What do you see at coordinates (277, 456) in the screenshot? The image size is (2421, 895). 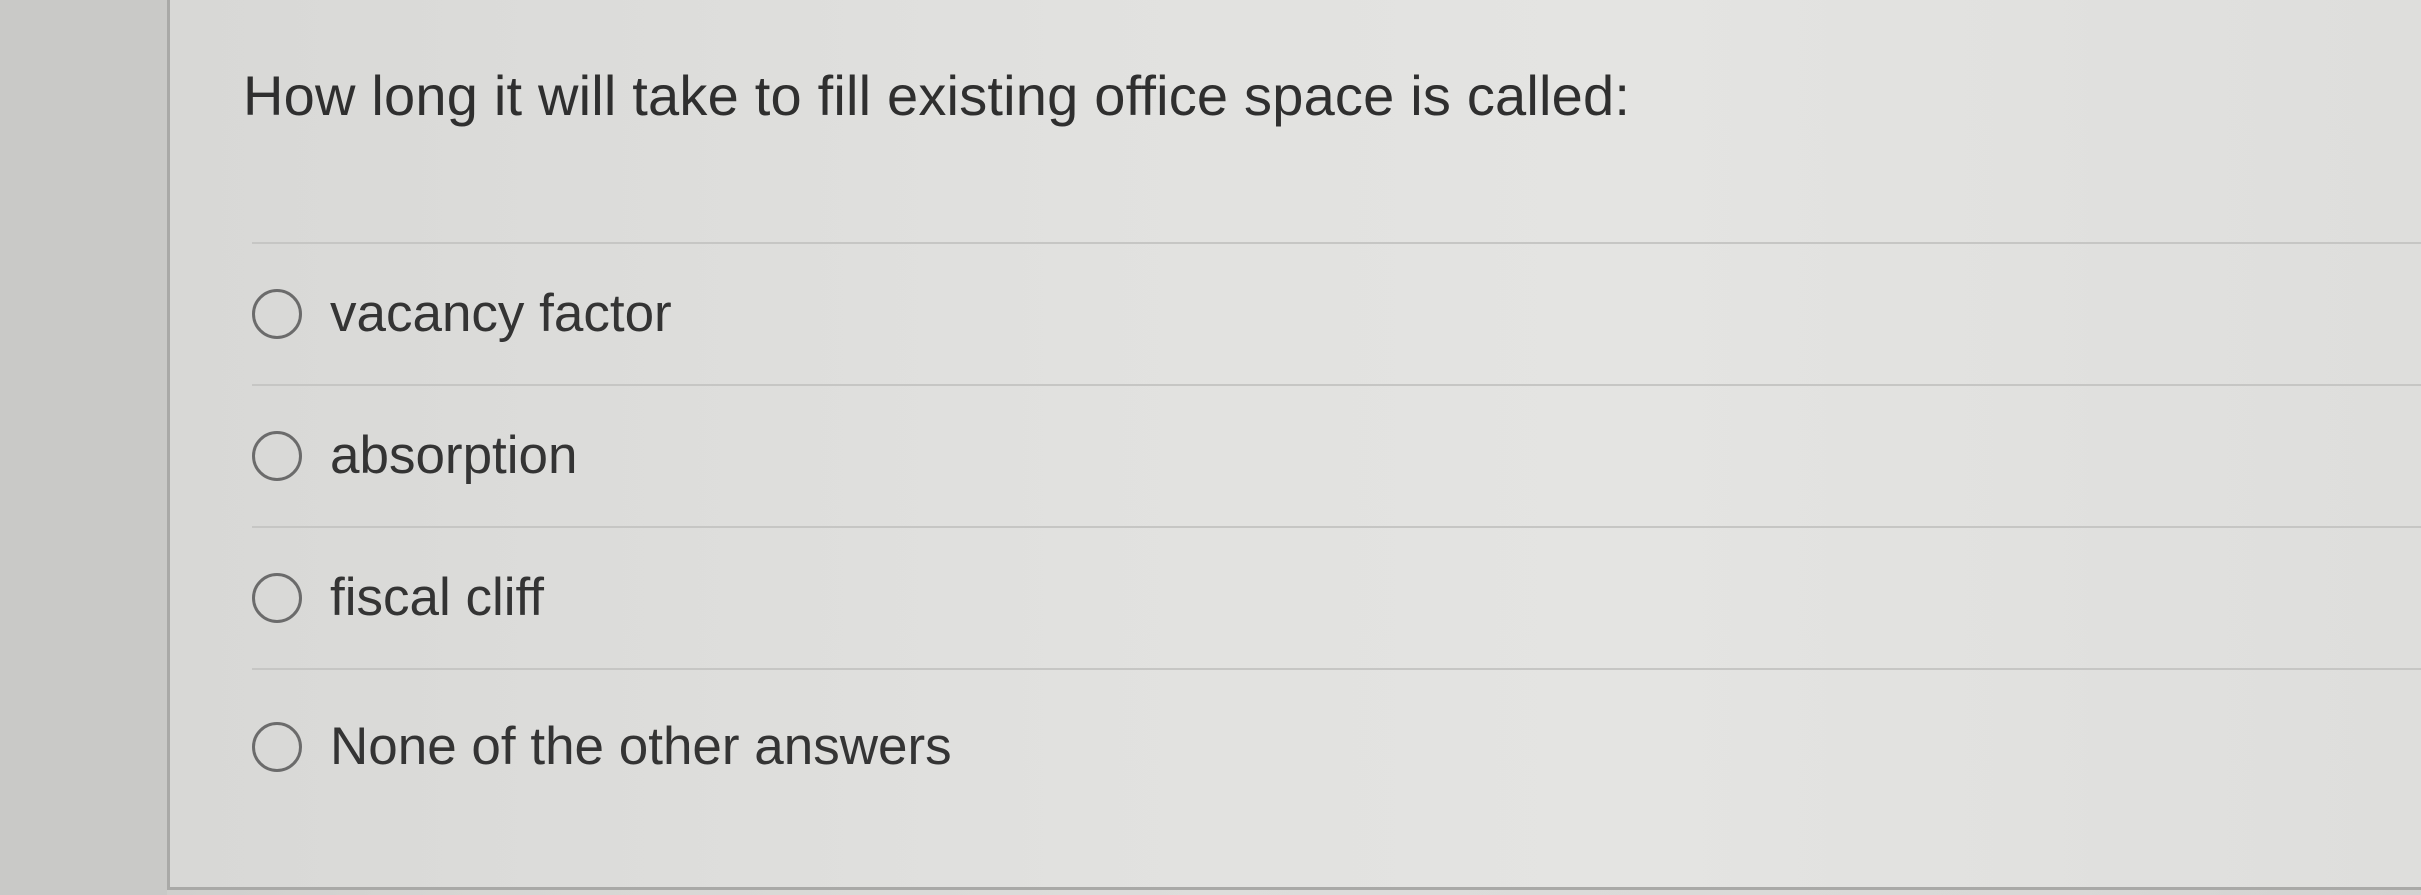 I see `radio-button-absorption` at bounding box center [277, 456].